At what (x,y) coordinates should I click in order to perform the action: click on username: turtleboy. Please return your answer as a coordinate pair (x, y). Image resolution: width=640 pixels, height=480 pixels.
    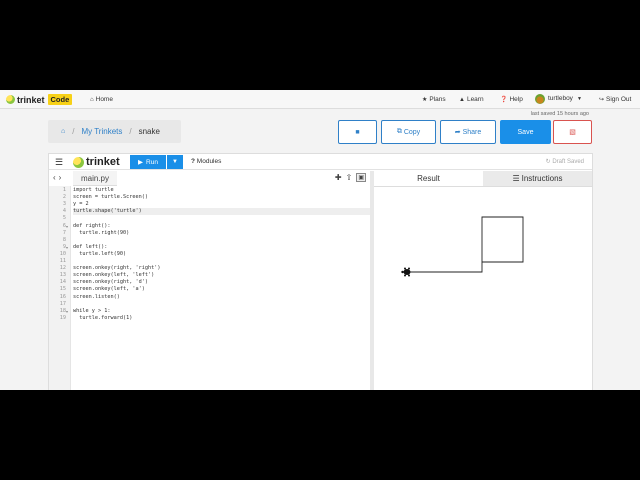
    Looking at the image, I should click on (560, 98).